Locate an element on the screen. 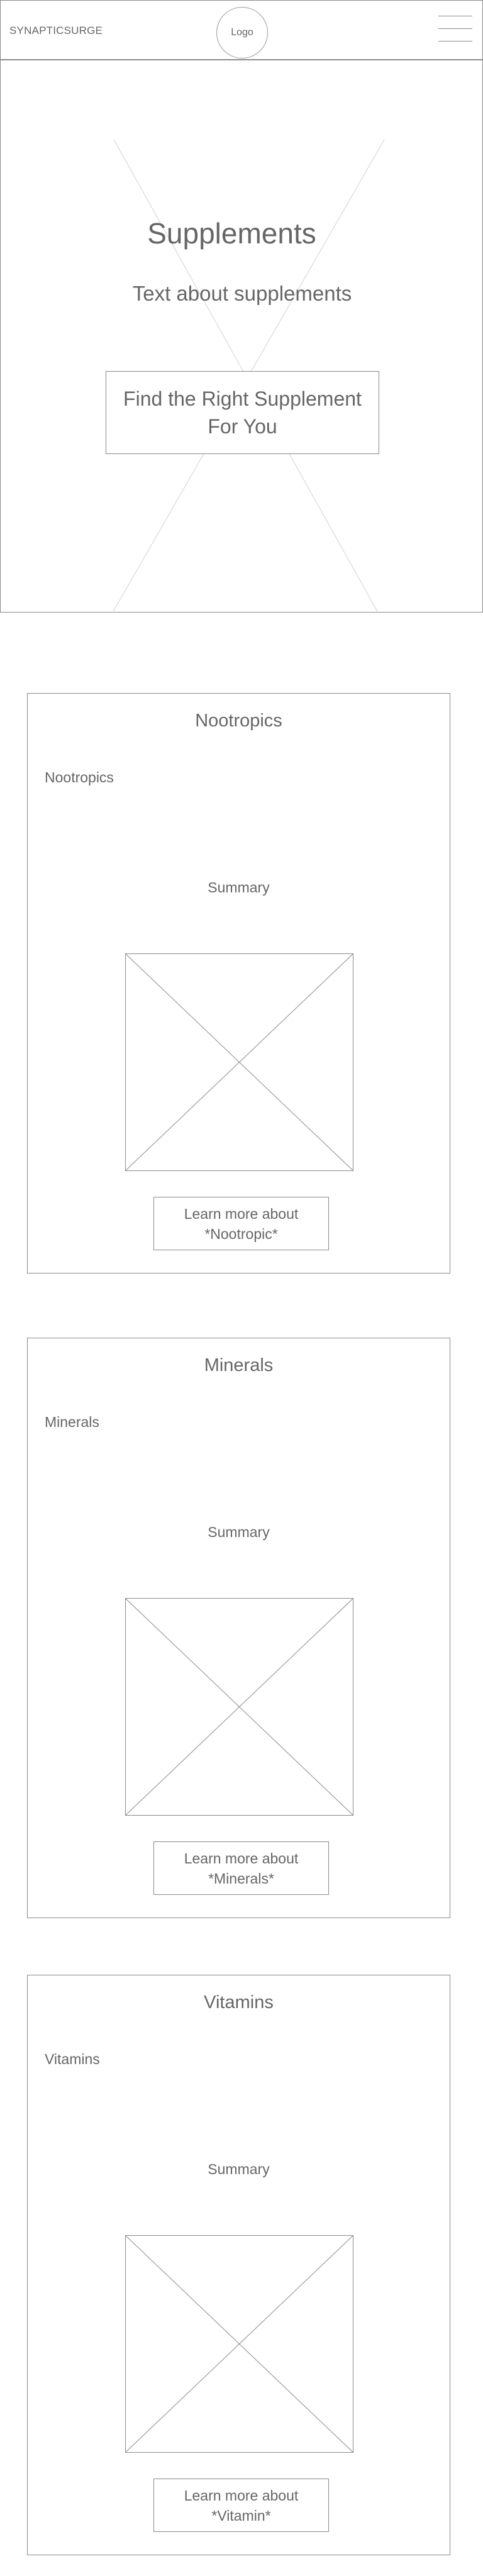 The height and width of the screenshot is (2576, 483). dropdown-label: Minerals is located at coordinates (72, 1421).